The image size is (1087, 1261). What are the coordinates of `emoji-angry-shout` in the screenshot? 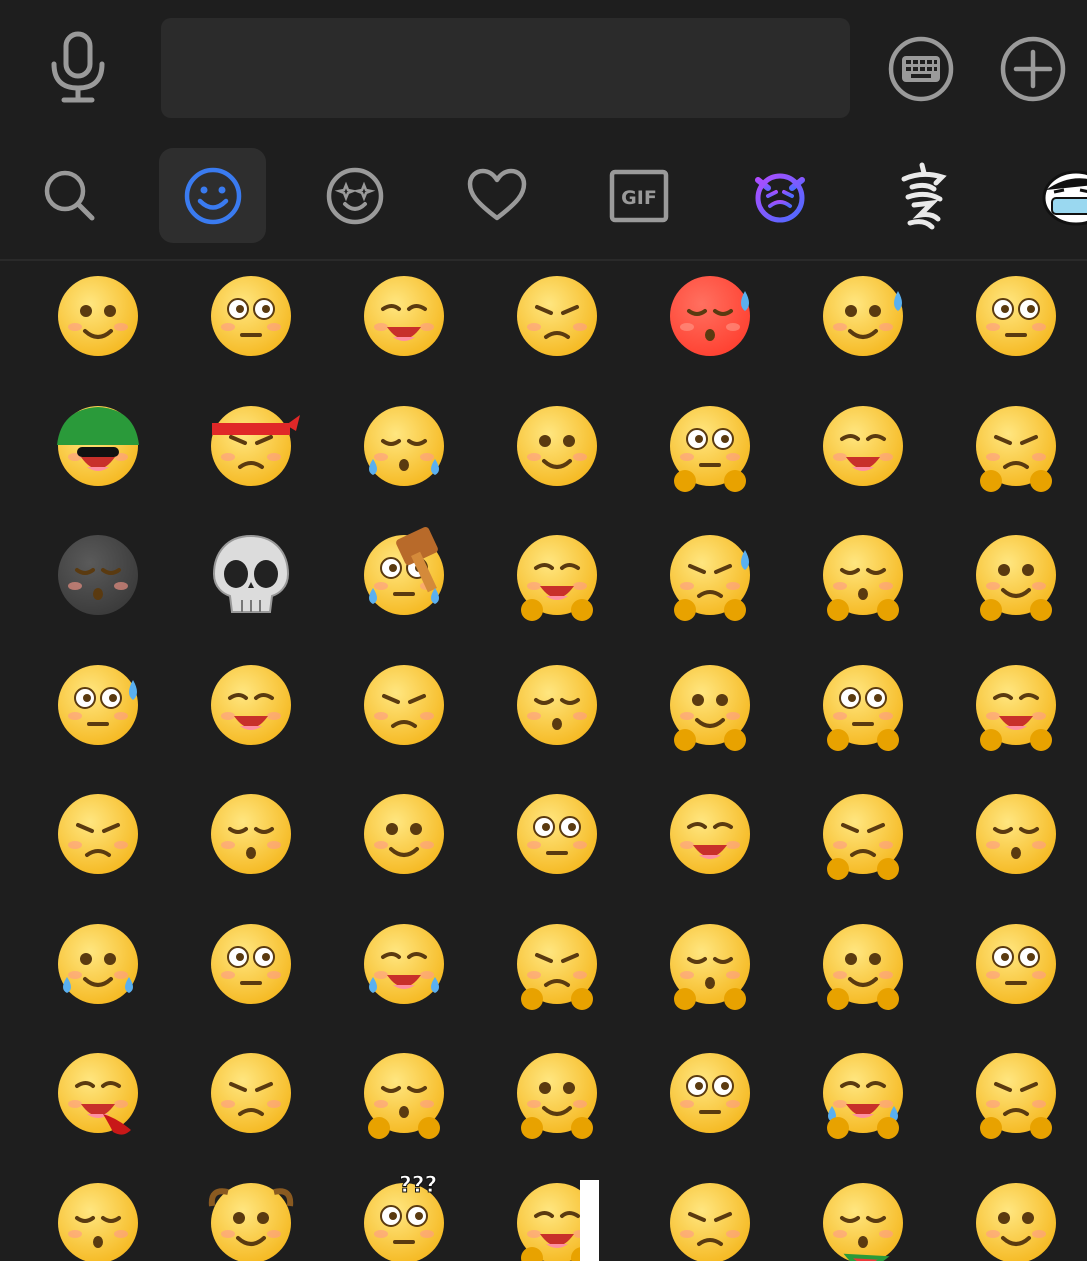 It's located at (404, 446).